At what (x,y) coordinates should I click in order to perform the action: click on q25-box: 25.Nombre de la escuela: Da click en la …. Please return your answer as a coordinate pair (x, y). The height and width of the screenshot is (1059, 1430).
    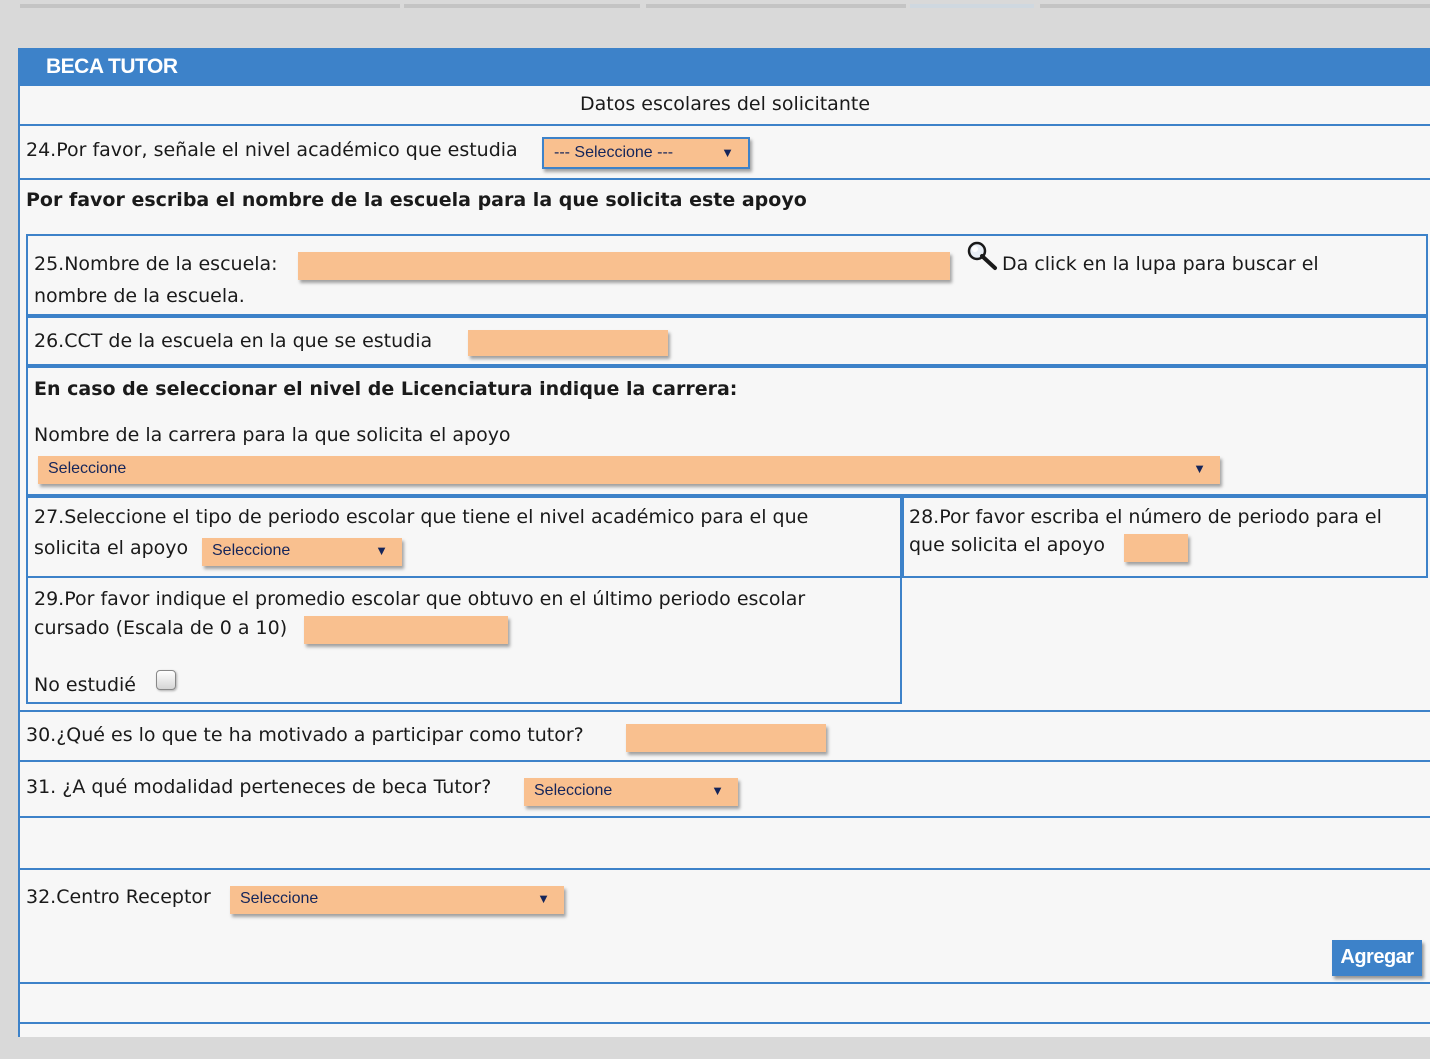
    Looking at the image, I should click on (727, 275).